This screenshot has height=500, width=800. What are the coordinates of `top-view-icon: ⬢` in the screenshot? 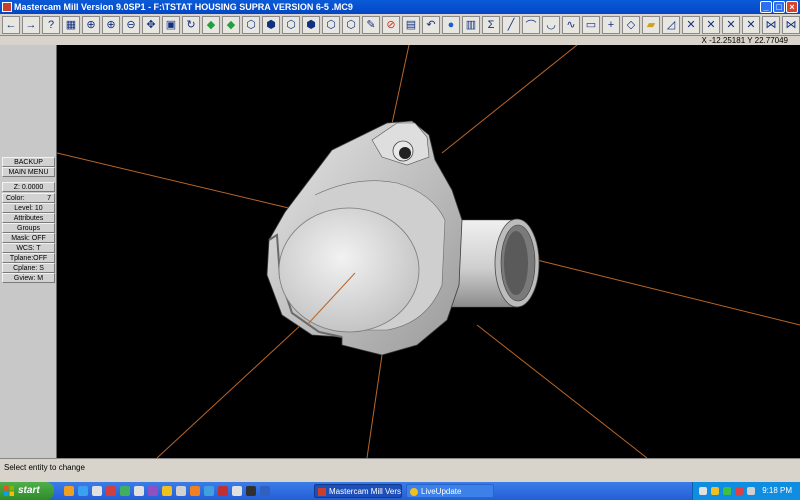 It's located at (271, 24).